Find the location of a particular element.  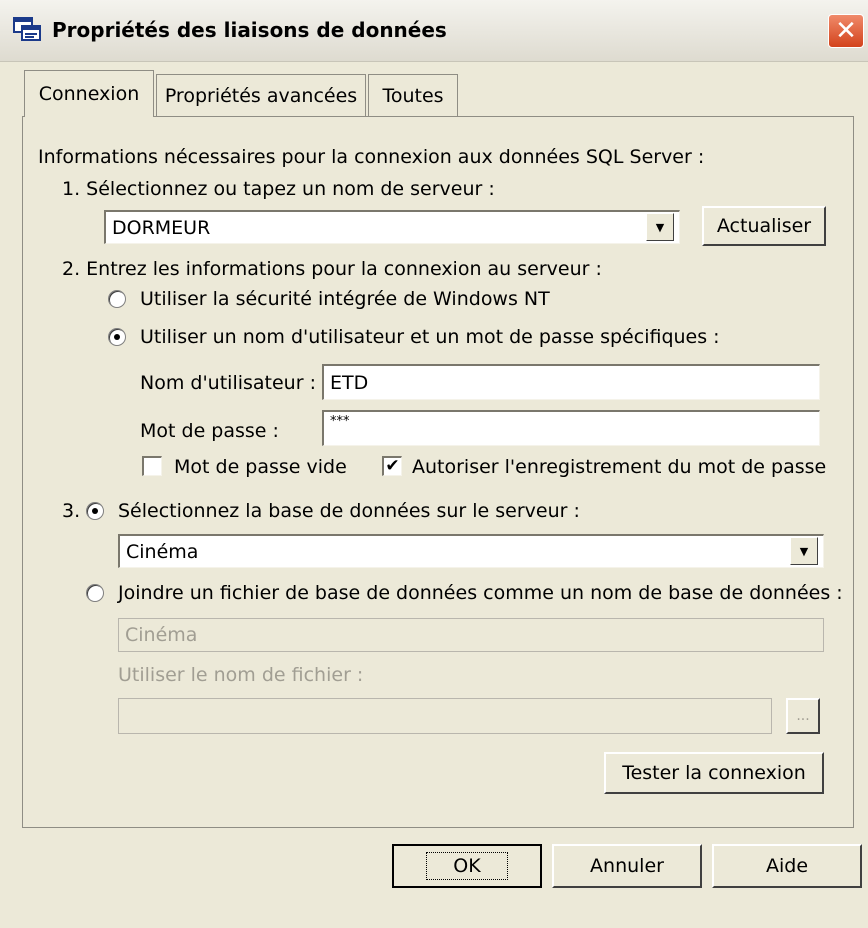

tab-label: Propriétés avancées is located at coordinates (261, 95).